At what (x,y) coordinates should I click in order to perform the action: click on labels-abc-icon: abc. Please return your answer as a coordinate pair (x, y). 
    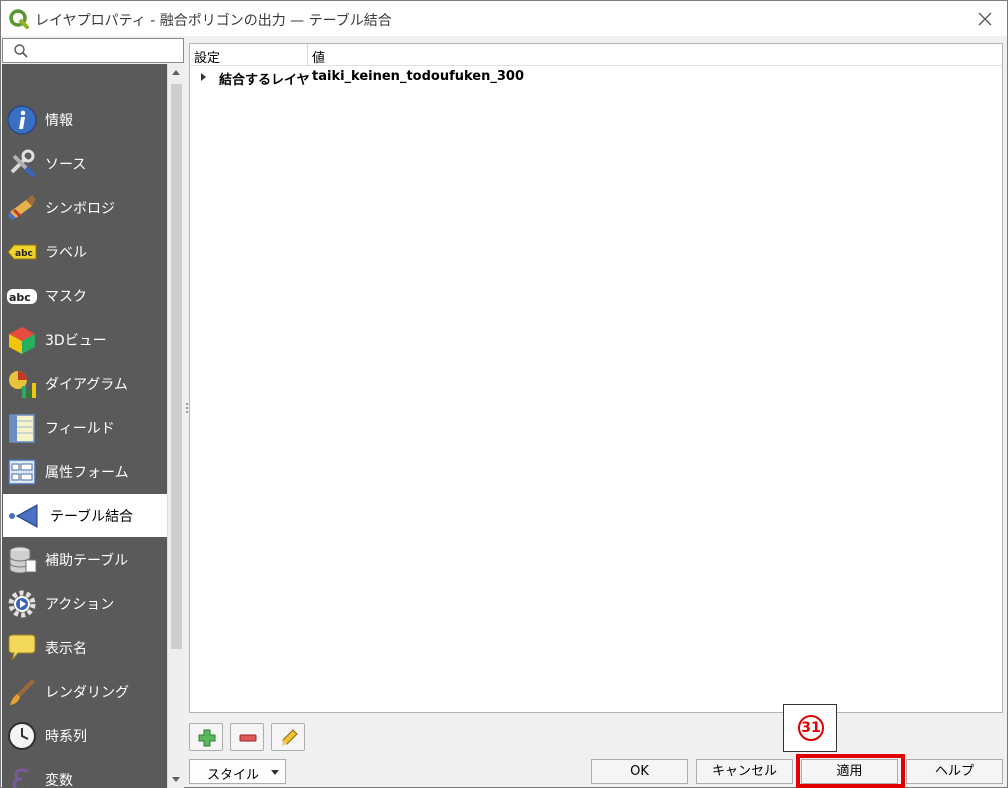
    Looking at the image, I should click on (22, 252).